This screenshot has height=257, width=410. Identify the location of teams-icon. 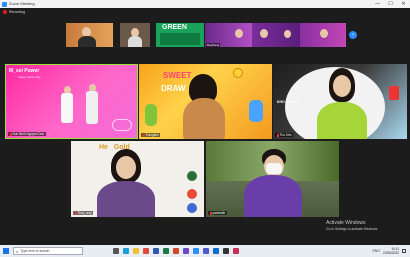
(206, 251).